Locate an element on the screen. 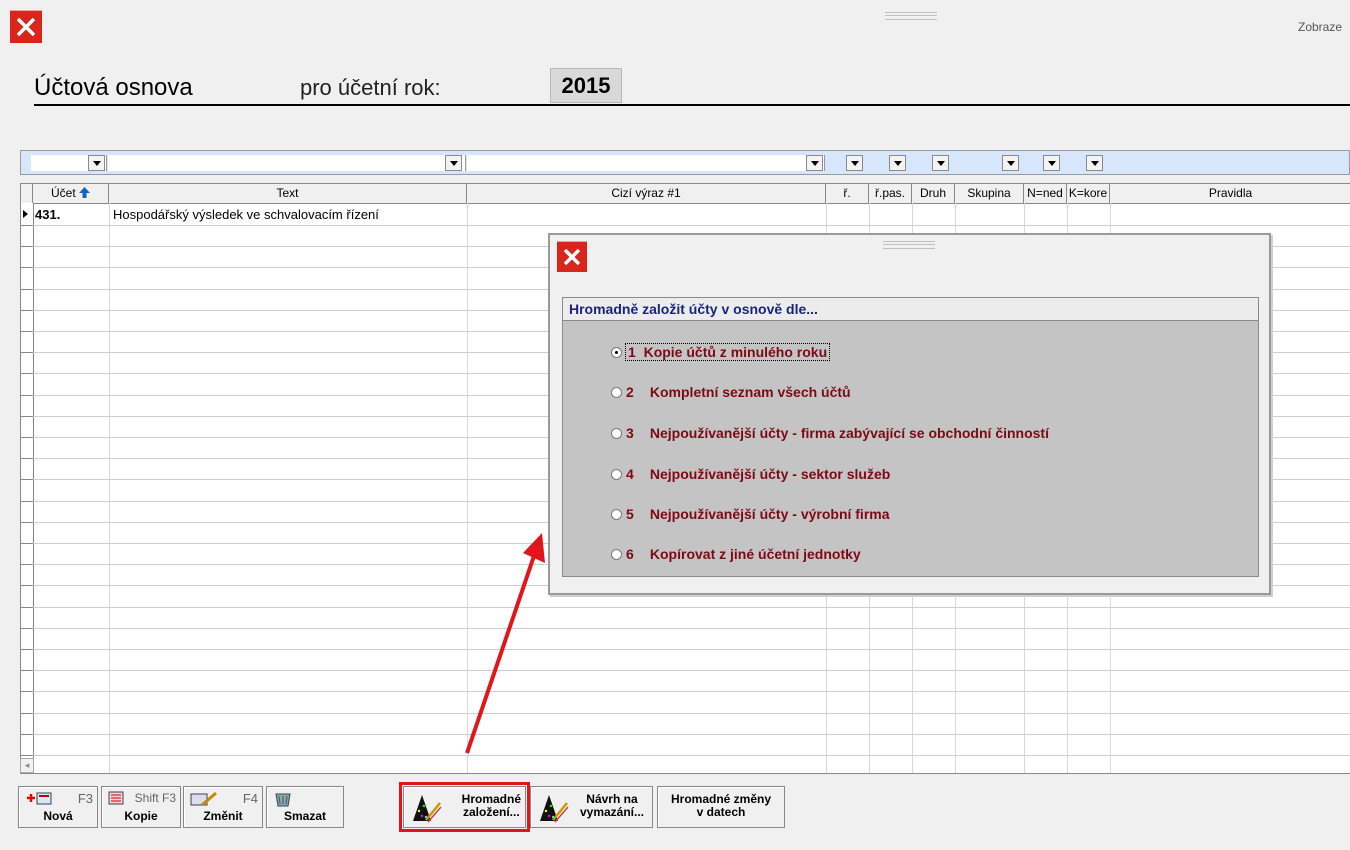 The width and height of the screenshot is (1350, 850). dialog-close-button is located at coordinates (572, 256).